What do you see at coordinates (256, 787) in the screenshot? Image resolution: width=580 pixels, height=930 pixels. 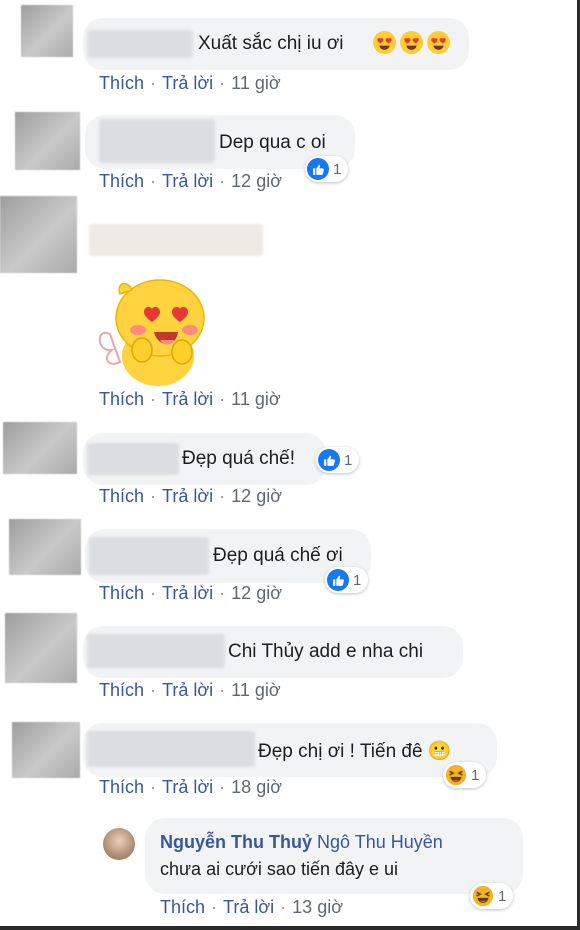 I see `timestamp: 18 giờ` at bounding box center [256, 787].